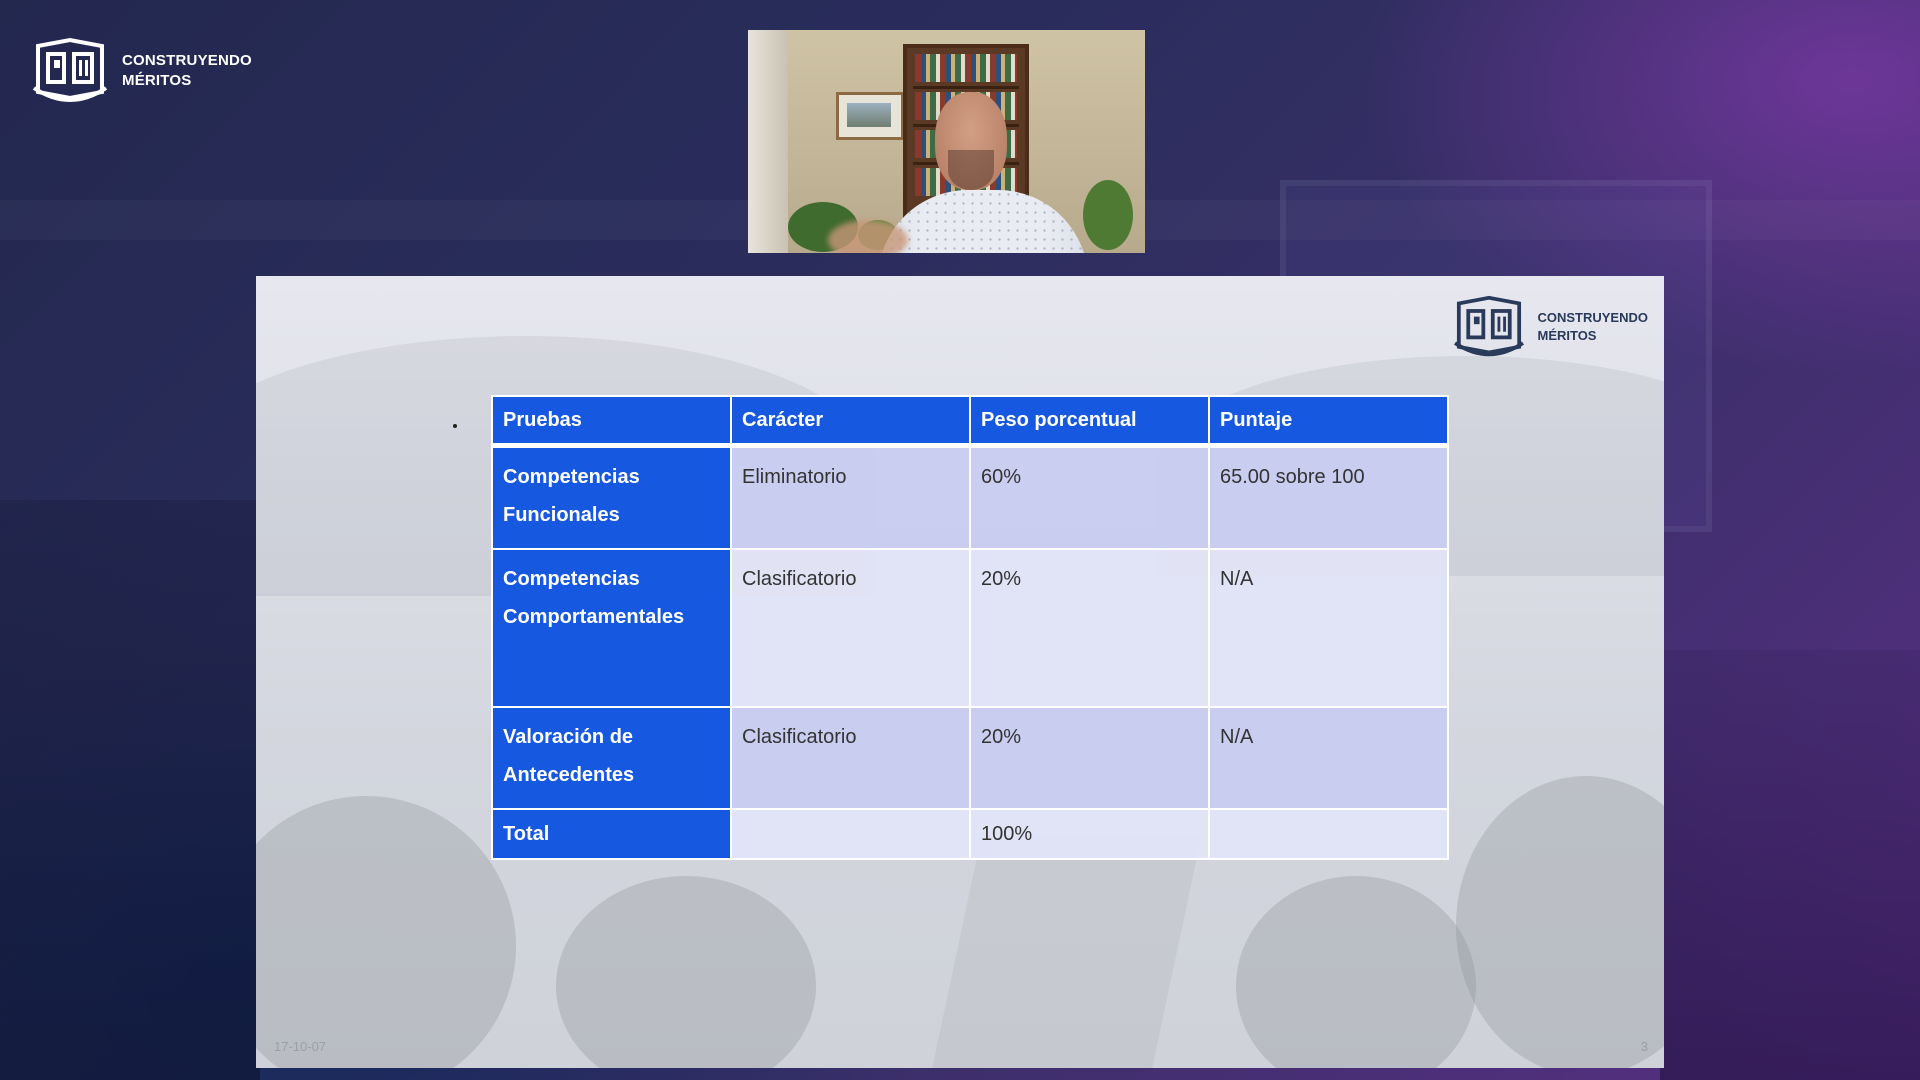 Image resolution: width=1920 pixels, height=1080 pixels. Describe the element at coordinates (1066, 952) in the screenshot. I see `slide-background-road` at that location.